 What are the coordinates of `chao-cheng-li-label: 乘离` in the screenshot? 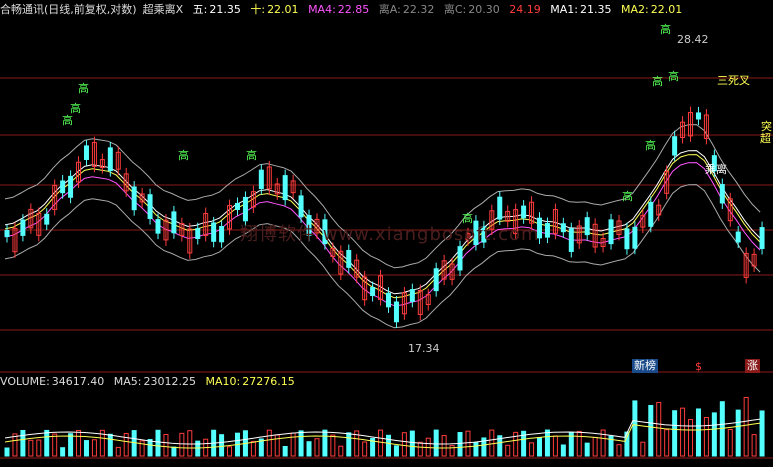 It's located at (716, 169).